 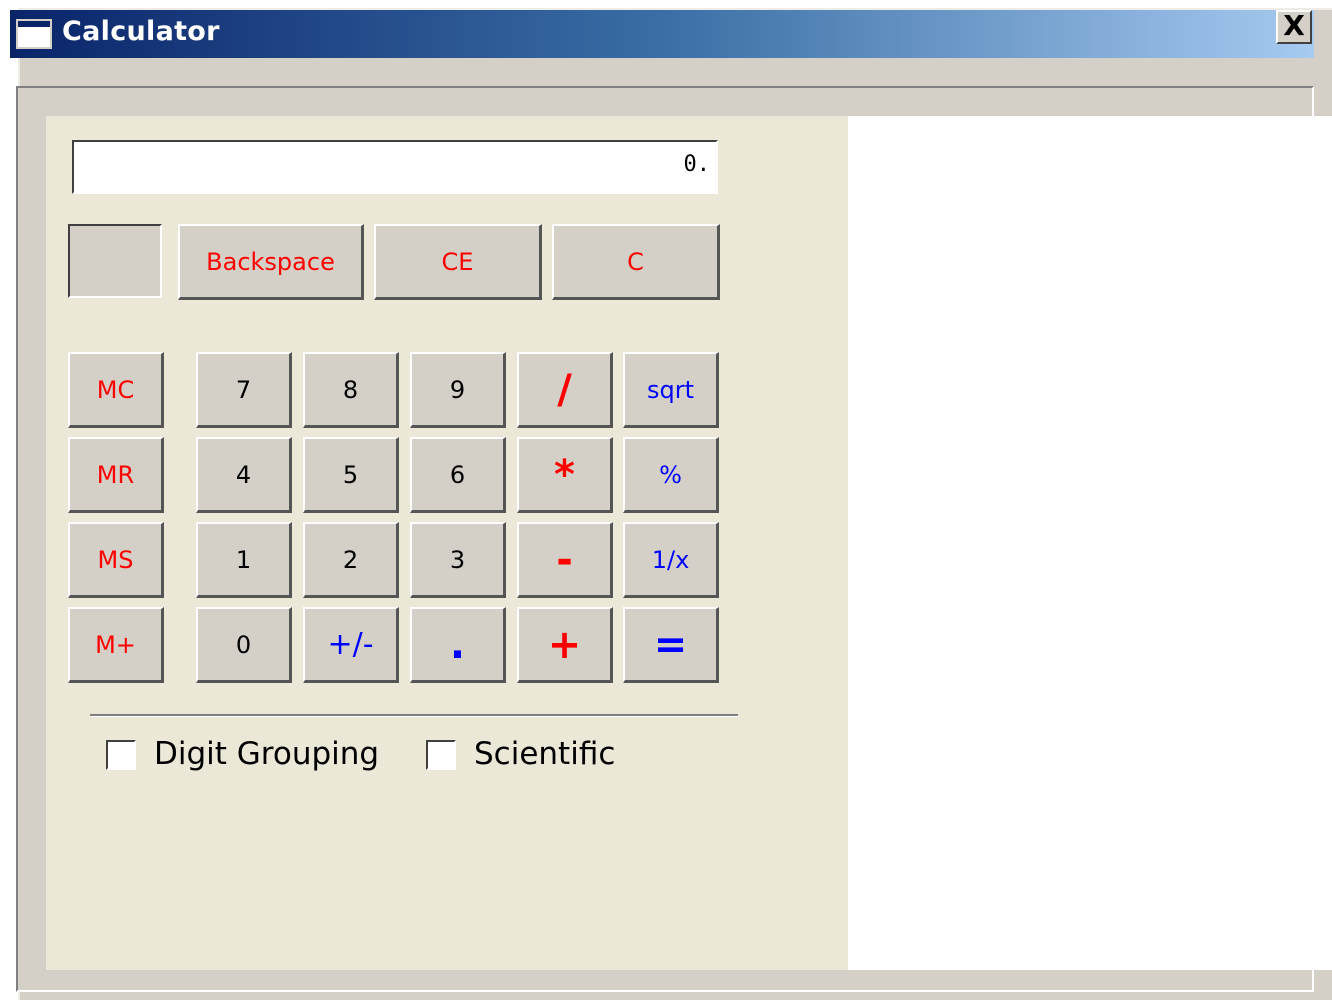 What do you see at coordinates (244, 475) in the screenshot?
I see `digit-4-button: 4` at bounding box center [244, 475].